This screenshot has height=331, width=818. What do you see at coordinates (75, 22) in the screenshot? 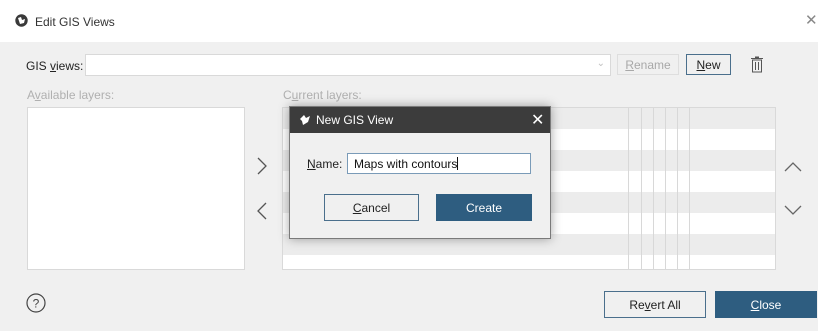
I see `window-title: Edit GIS Views` at bounding box center [75, 22].